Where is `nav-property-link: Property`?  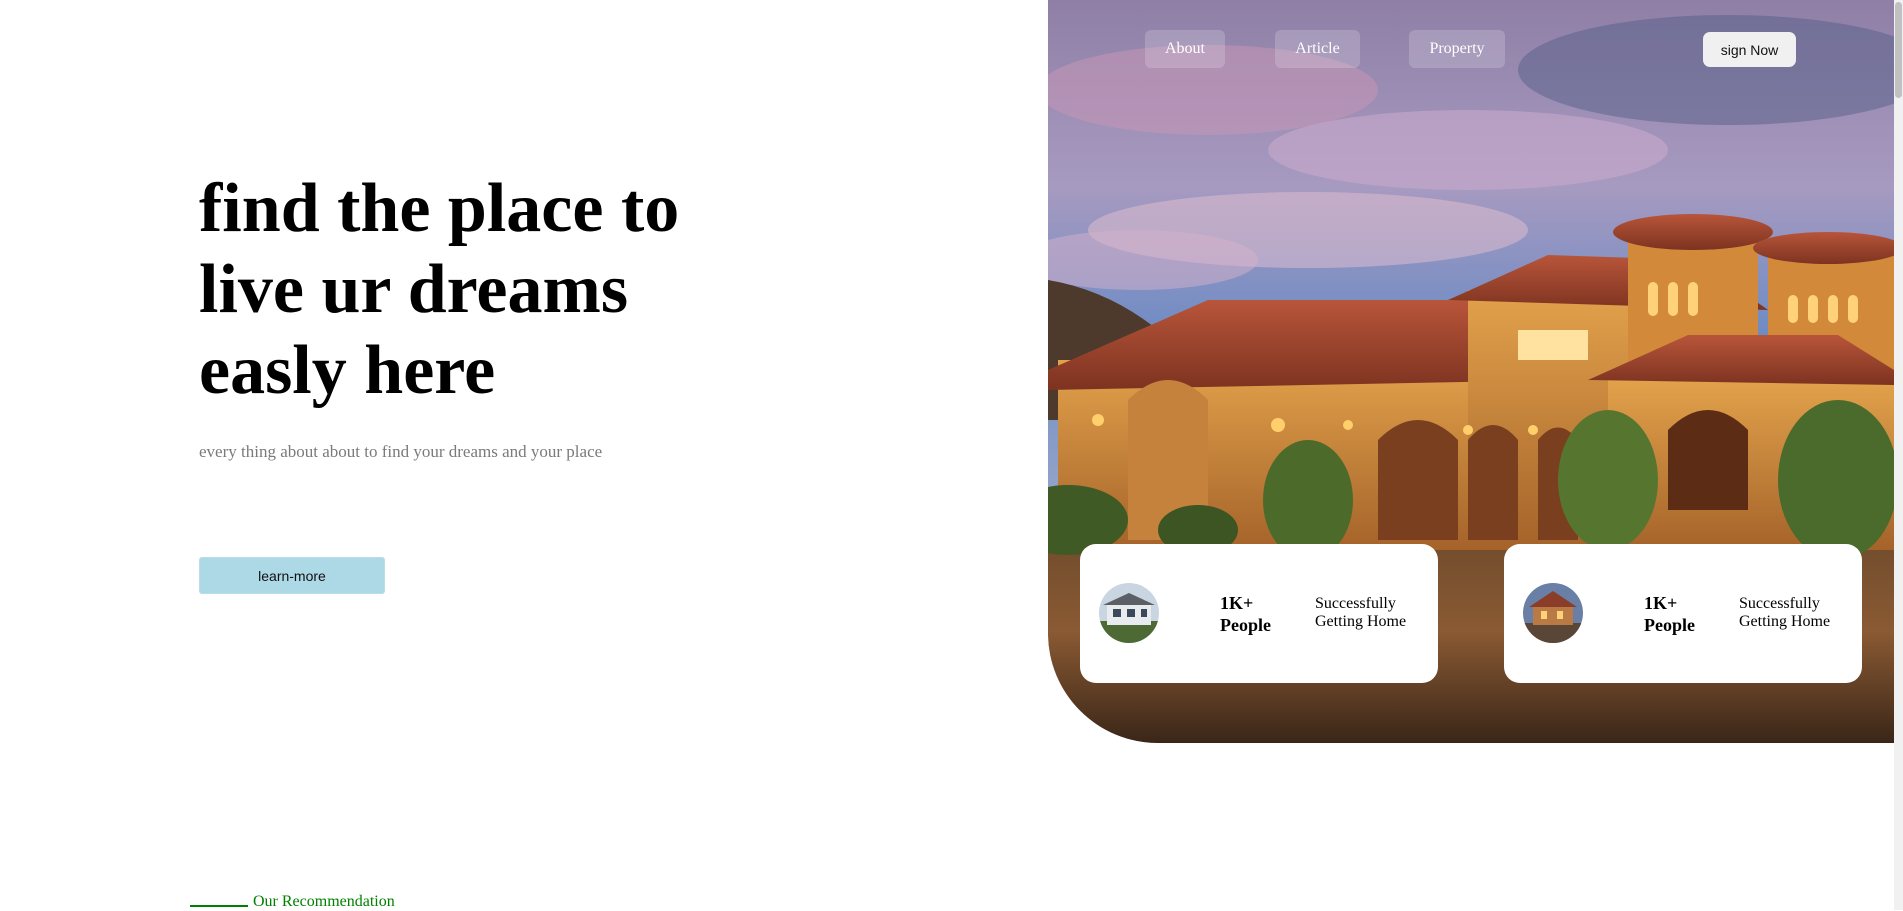
nav-property-link: Property is located at coordinates (1457, 49).